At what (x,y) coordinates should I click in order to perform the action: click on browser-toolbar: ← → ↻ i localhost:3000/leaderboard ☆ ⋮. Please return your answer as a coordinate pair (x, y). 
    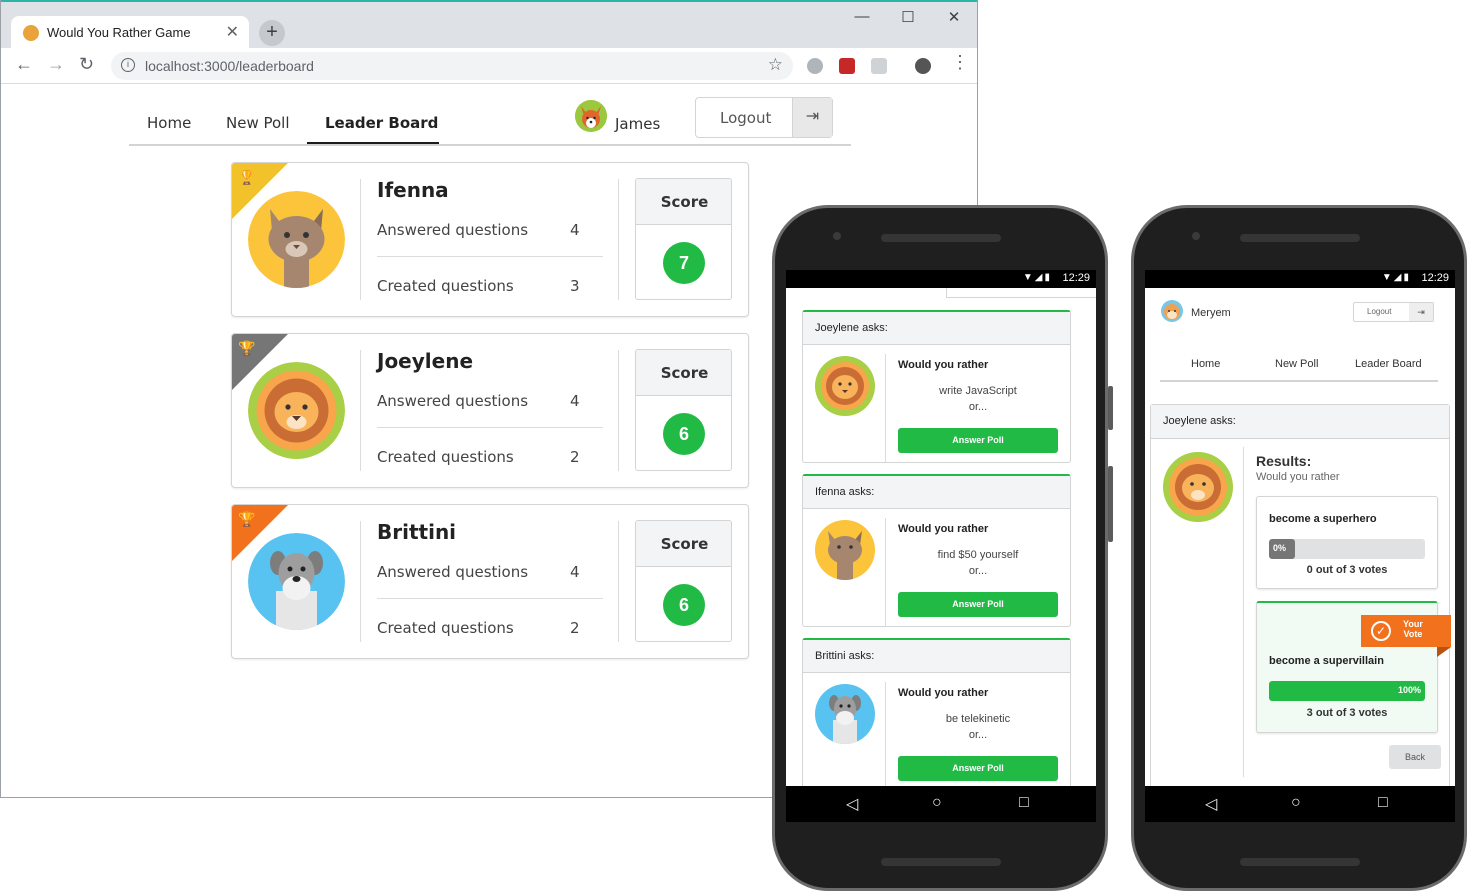
    Looking at the image, I should click on (489, 66).